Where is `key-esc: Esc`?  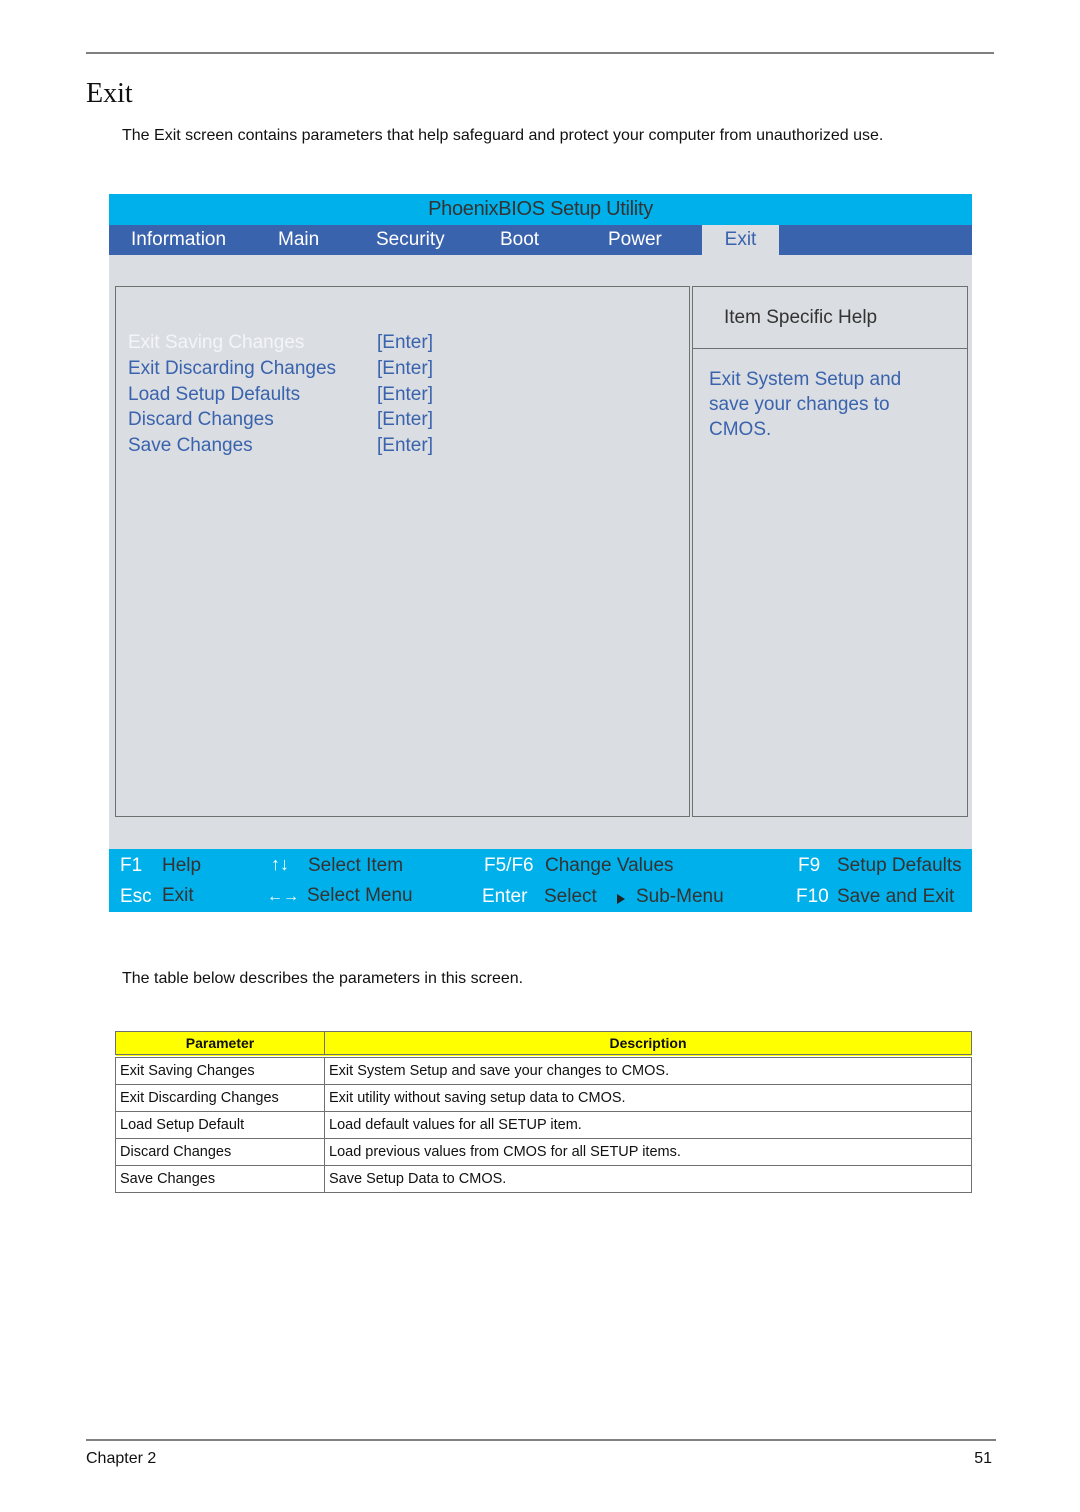
key-esc: Esc is located at coordinates (136, 896).